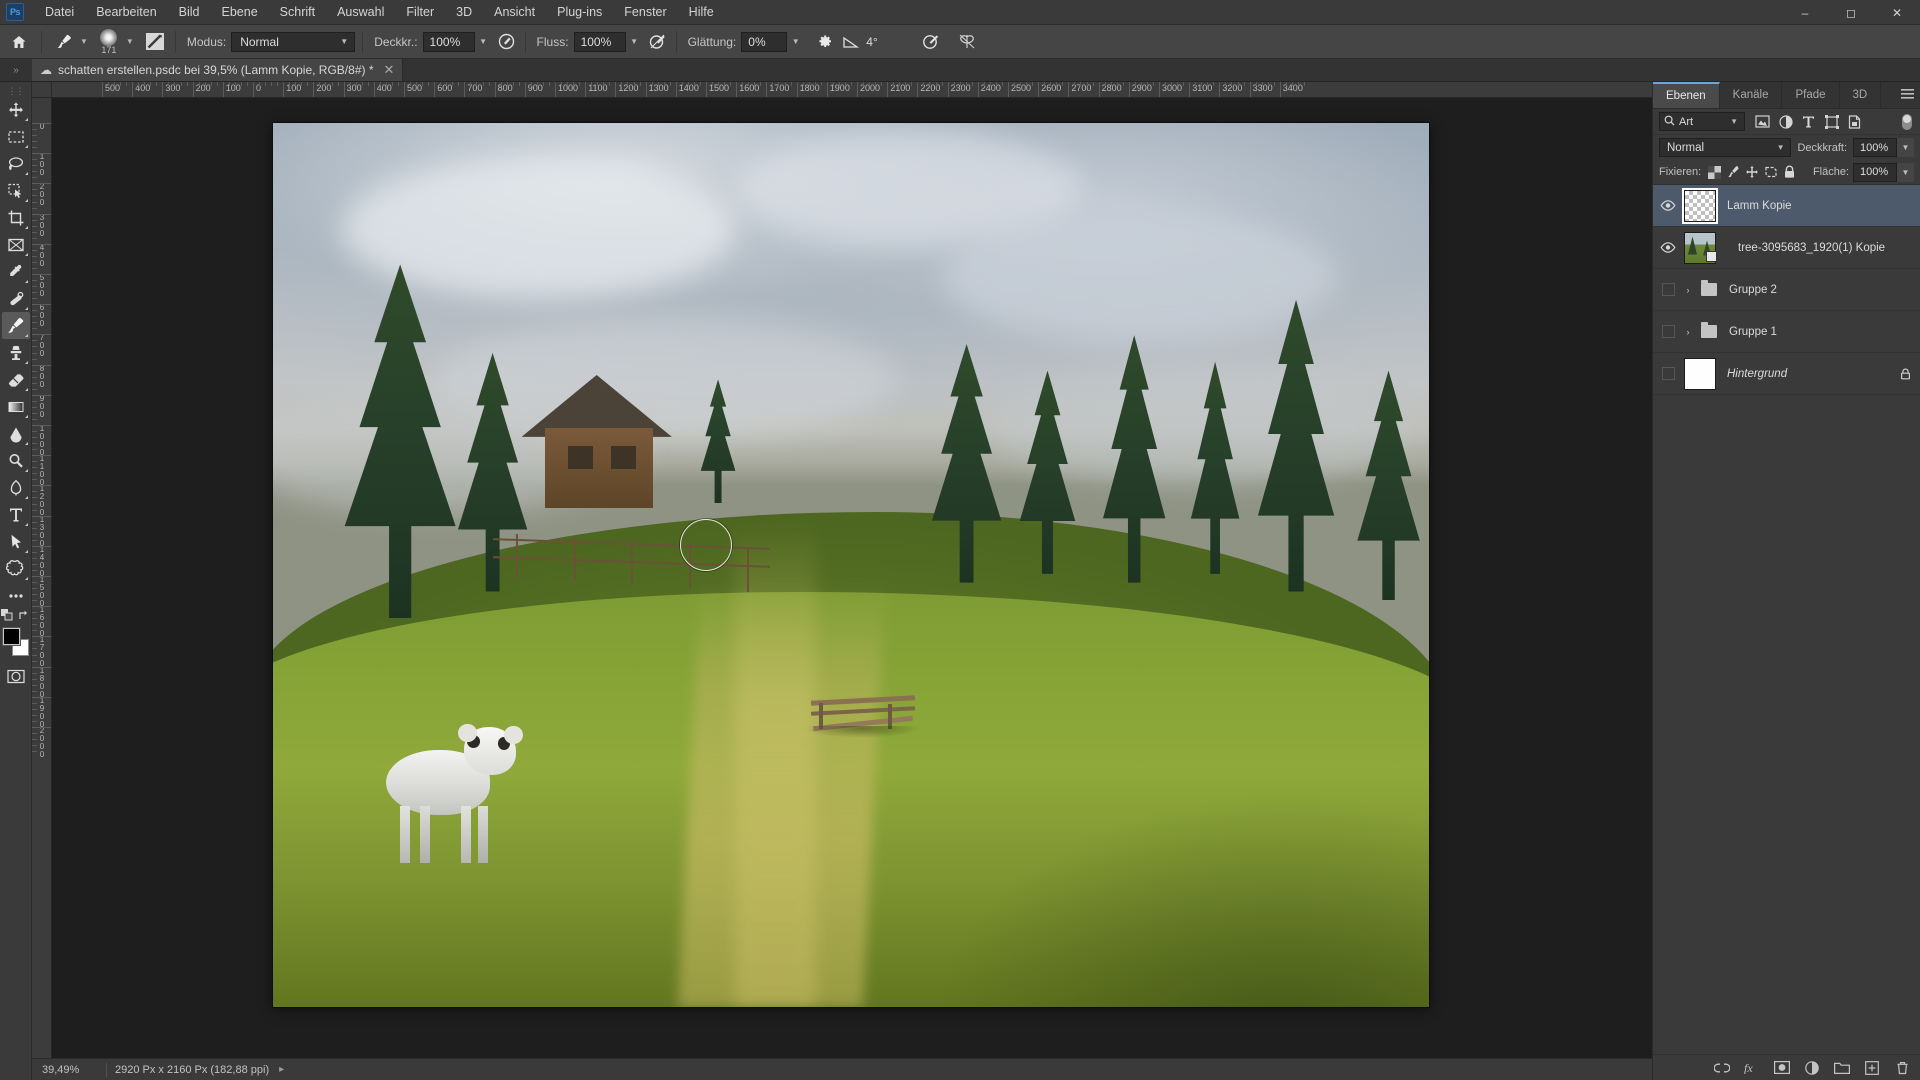 The width and height of the screenshot is (1920, 1080). Describe the element at coordinates (1842, 1068) in the screenshot. I see `new-group-icon` at that location.